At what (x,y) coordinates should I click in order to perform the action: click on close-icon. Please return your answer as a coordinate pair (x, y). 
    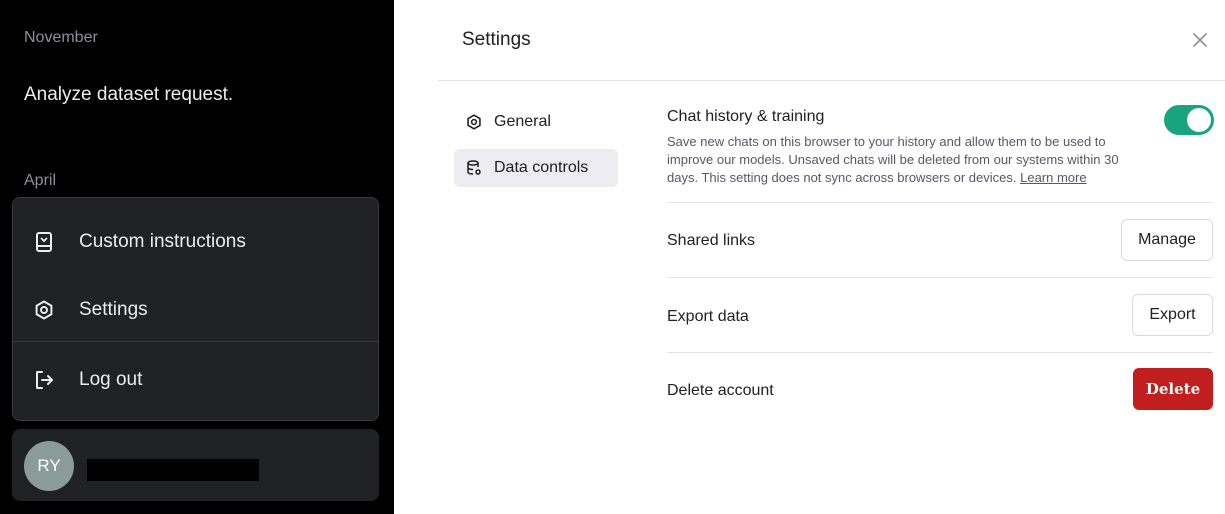
    Looking at the image, I should click on (1200, 40).